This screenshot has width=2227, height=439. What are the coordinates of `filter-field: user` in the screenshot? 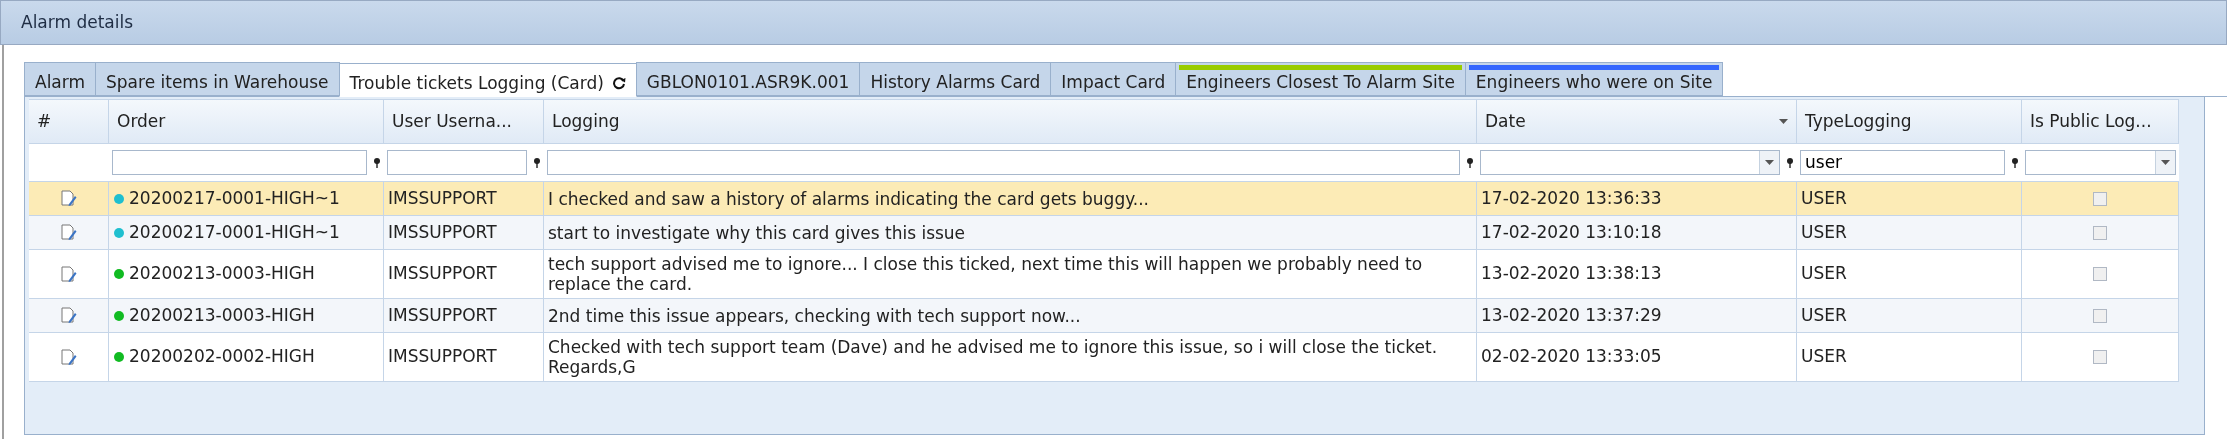 It's located at (1902, 162).